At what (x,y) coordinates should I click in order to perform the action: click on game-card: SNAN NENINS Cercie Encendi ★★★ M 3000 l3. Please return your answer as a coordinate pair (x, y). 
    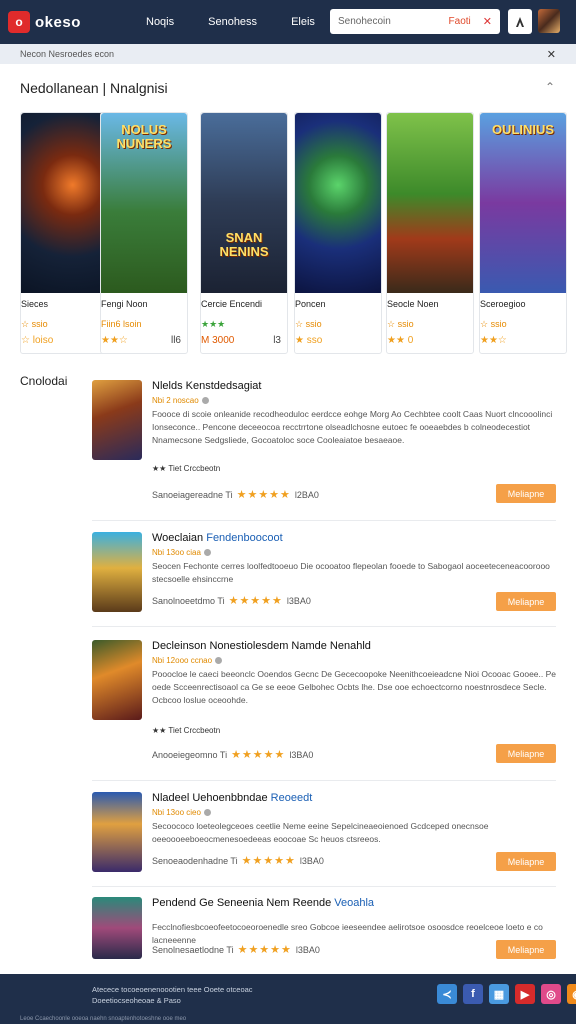
    Looking at the image, I should click on (244, 233).